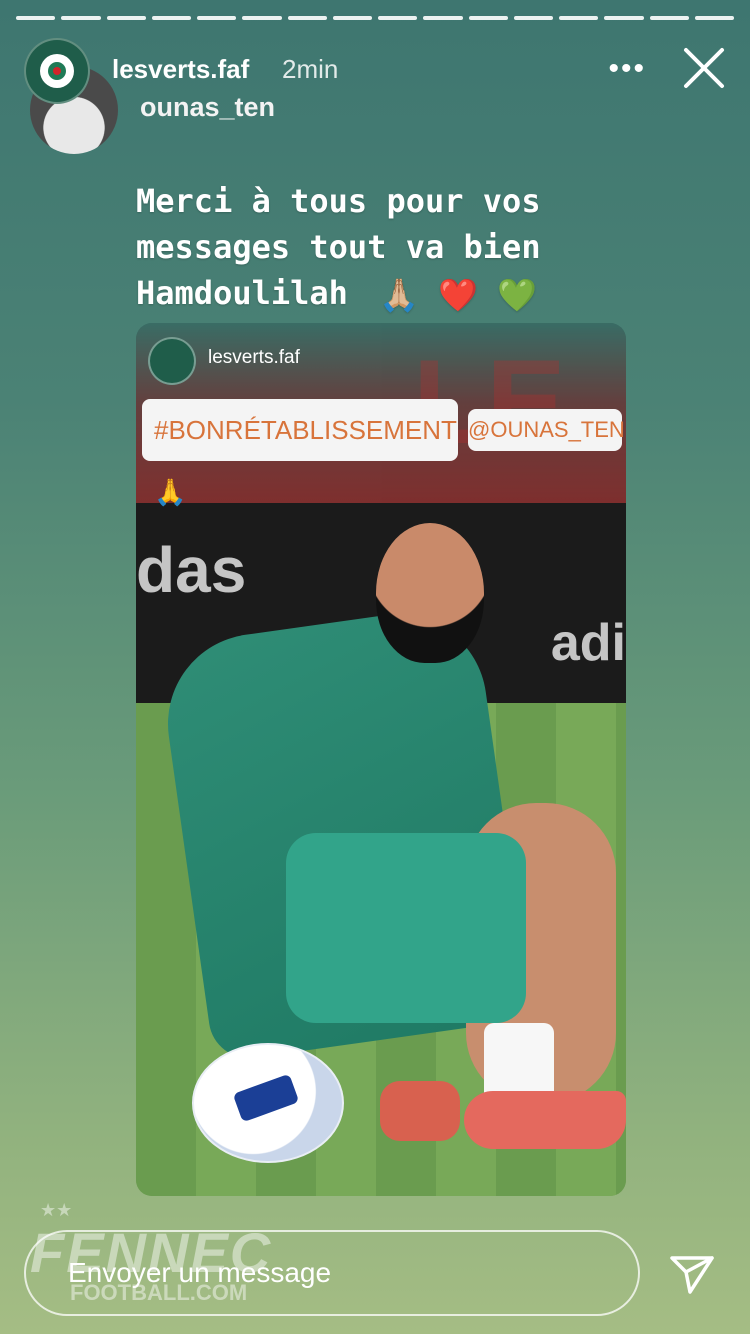  What do you see at coordinates (375, 18) in the screenshot?
I see `story-progress-bar` at bounding box center [375, 18].